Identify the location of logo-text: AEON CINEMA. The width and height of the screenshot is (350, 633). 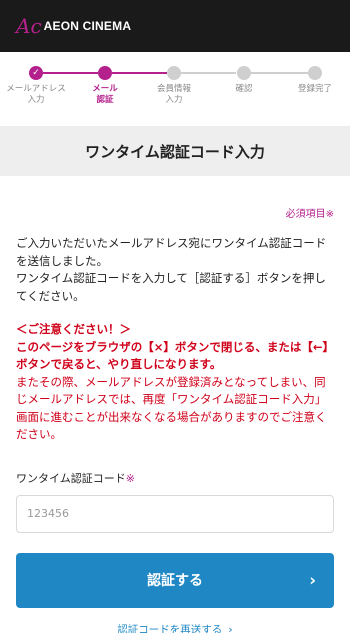
(87, 26).